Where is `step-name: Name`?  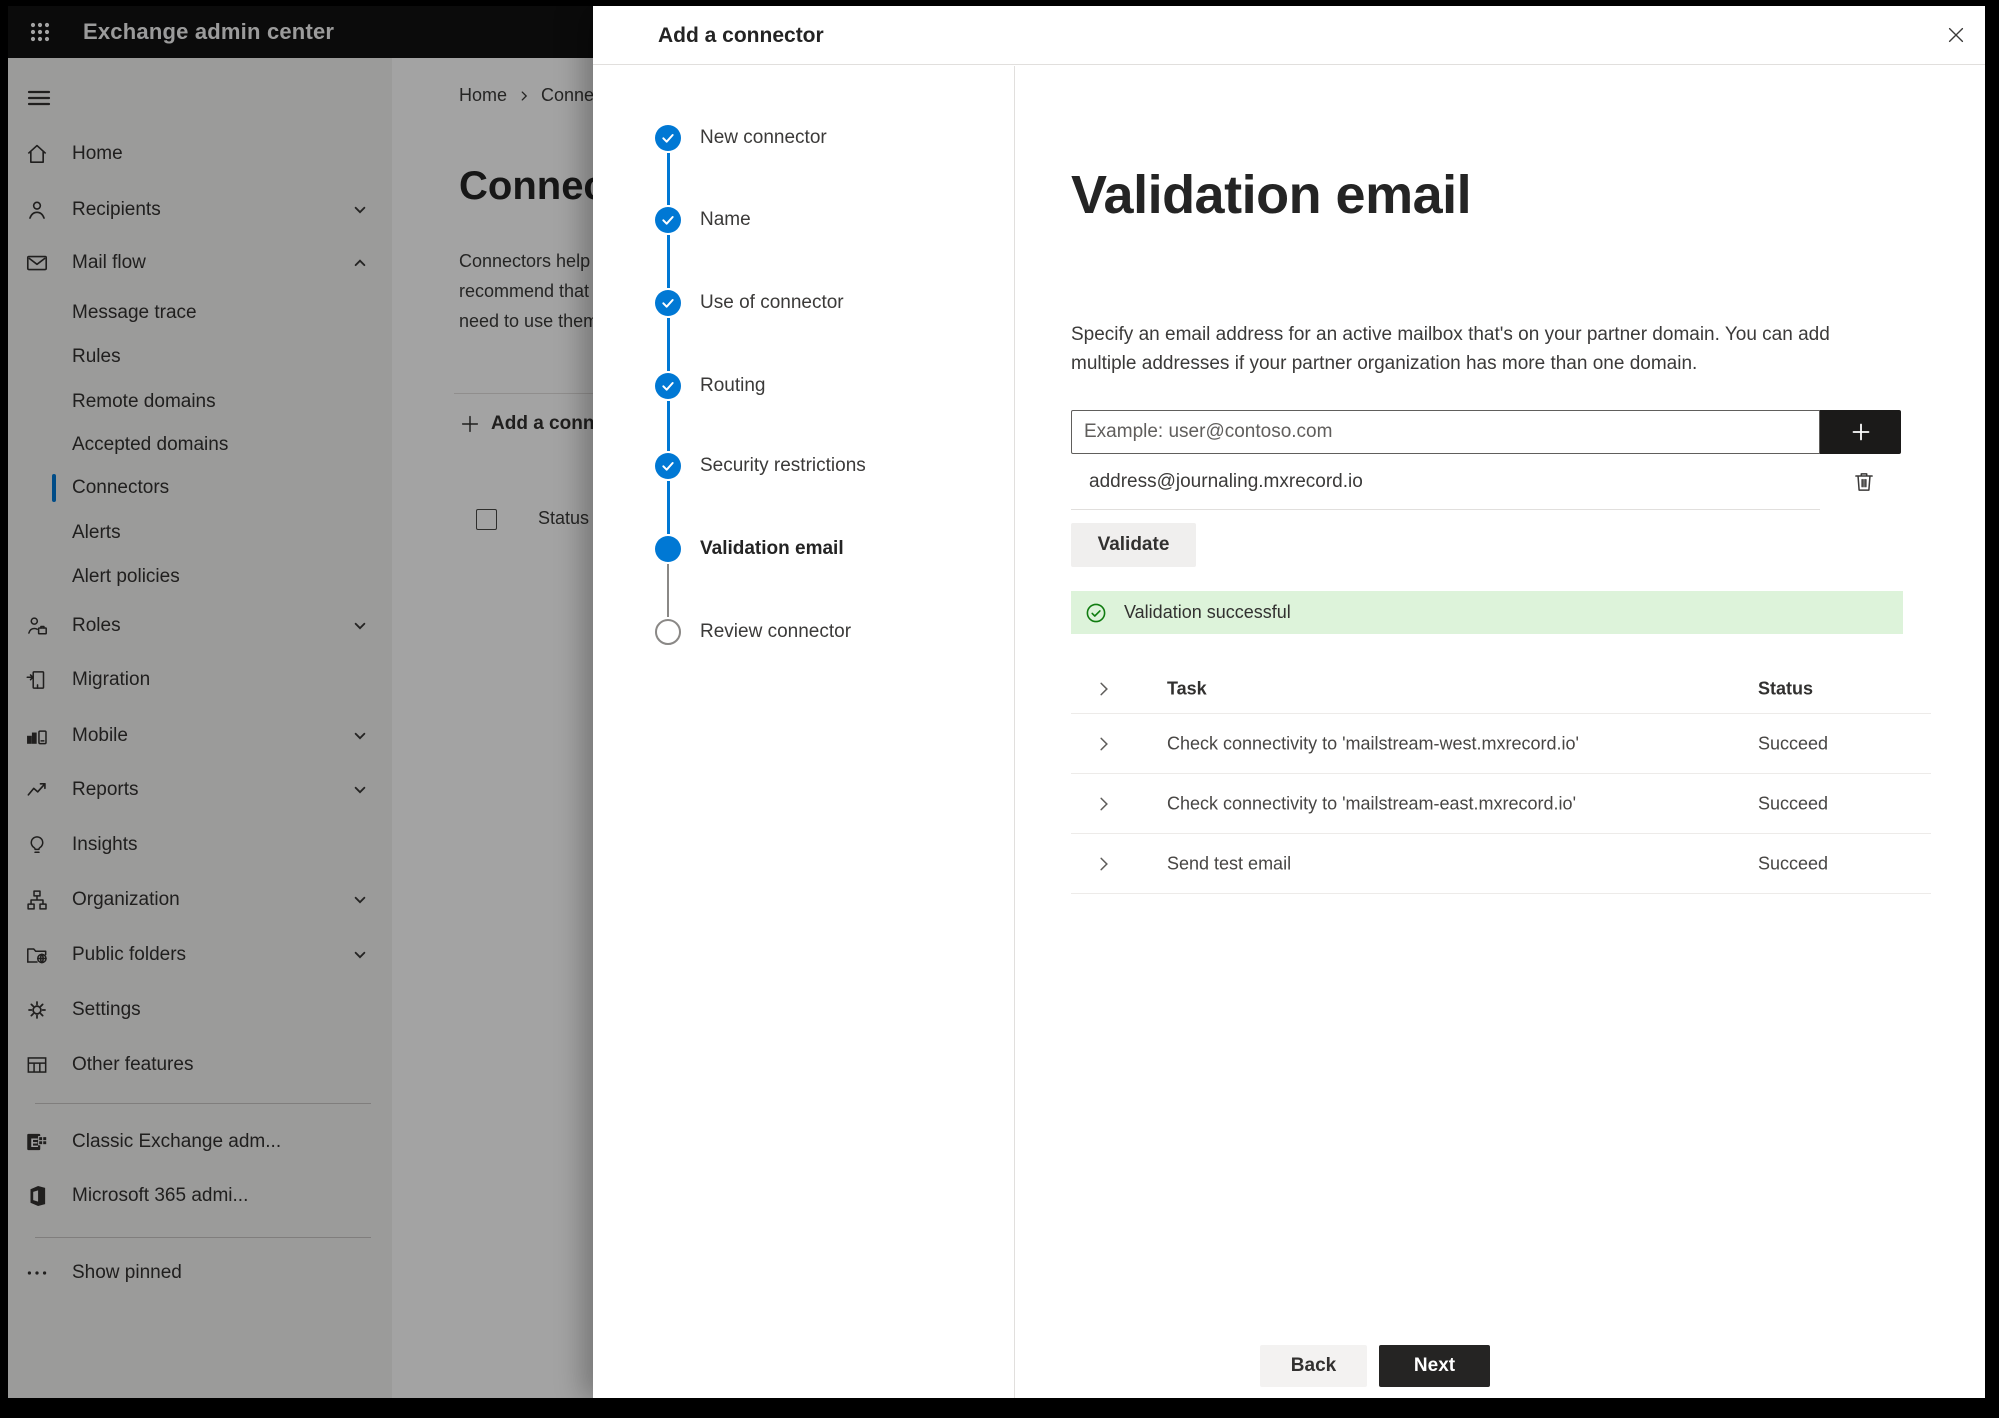
step-name: Name is located at coordinates (672, 220).